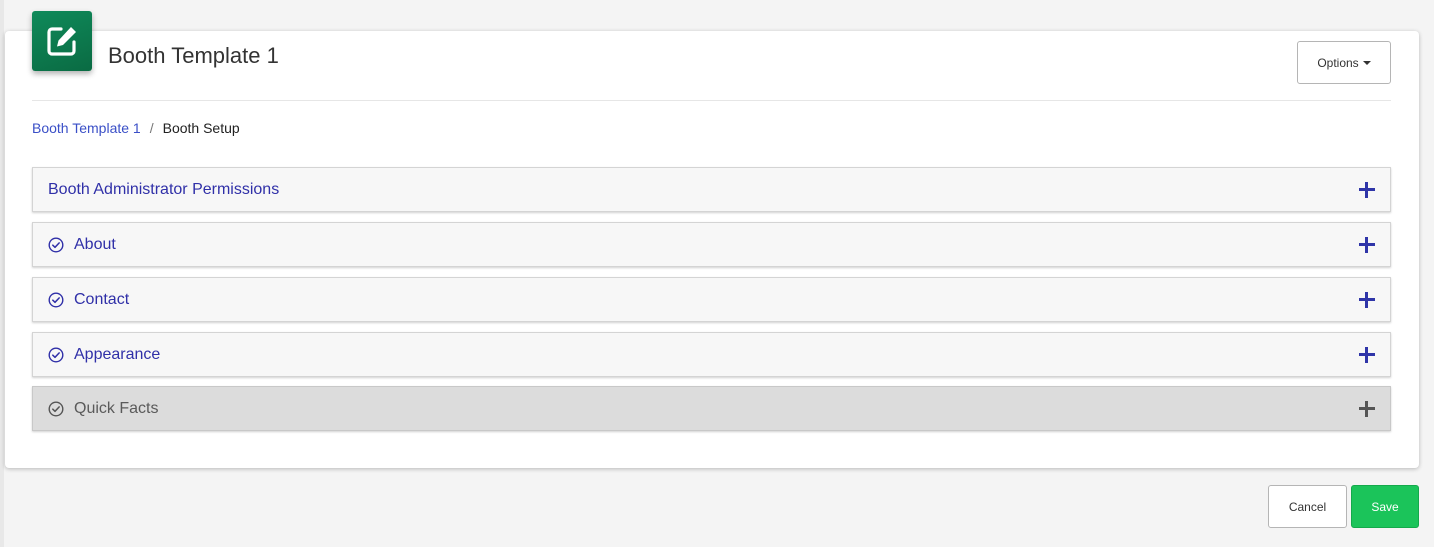  Describe the element at coordinates (711, 408) in the screenshot. I see `panel-quick-facts: Quick Facts` at that location.